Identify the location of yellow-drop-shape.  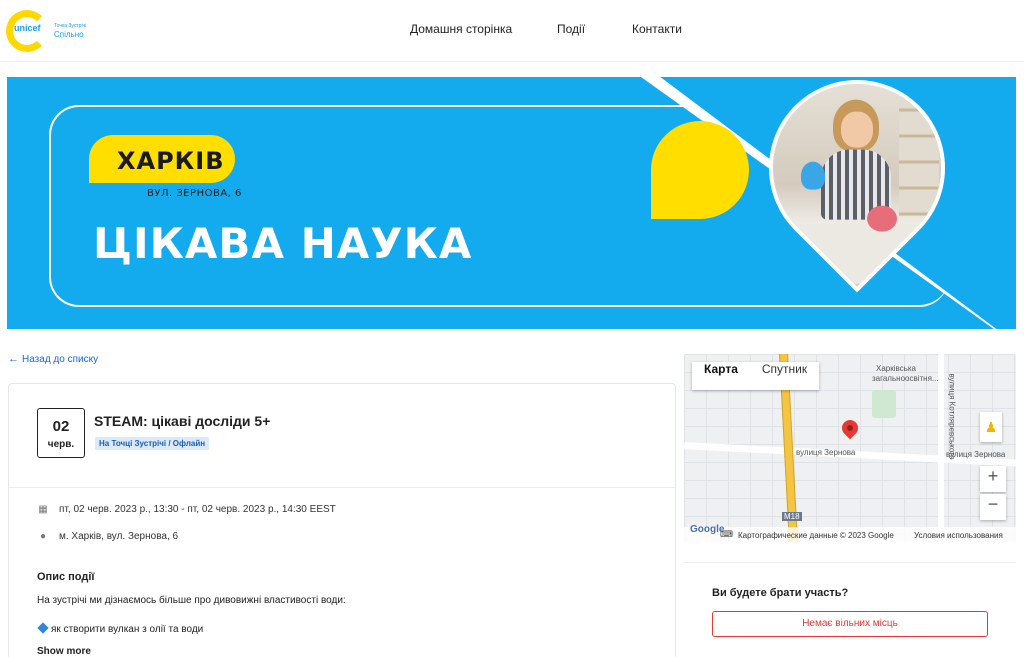
(700, 170).